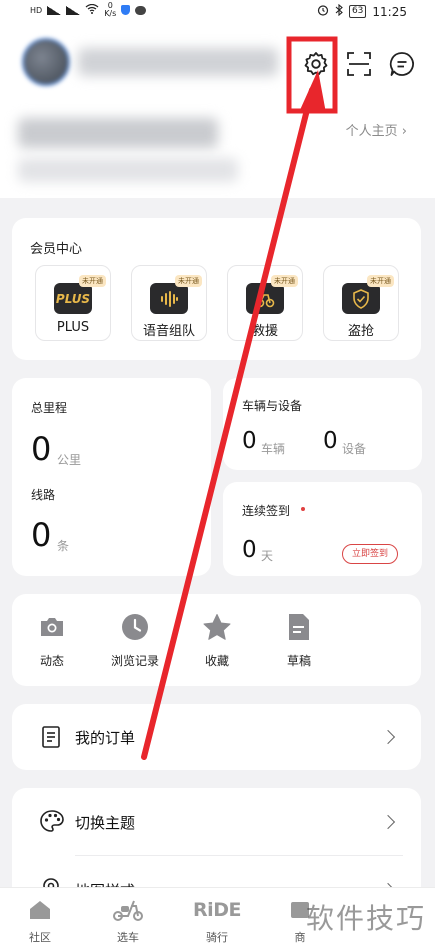 The image size is (435, 950). What do you see at coordinates (298, 661) in the screenshot?
I see `quick-link-label: 草稿` at bounding box center [298, 661].